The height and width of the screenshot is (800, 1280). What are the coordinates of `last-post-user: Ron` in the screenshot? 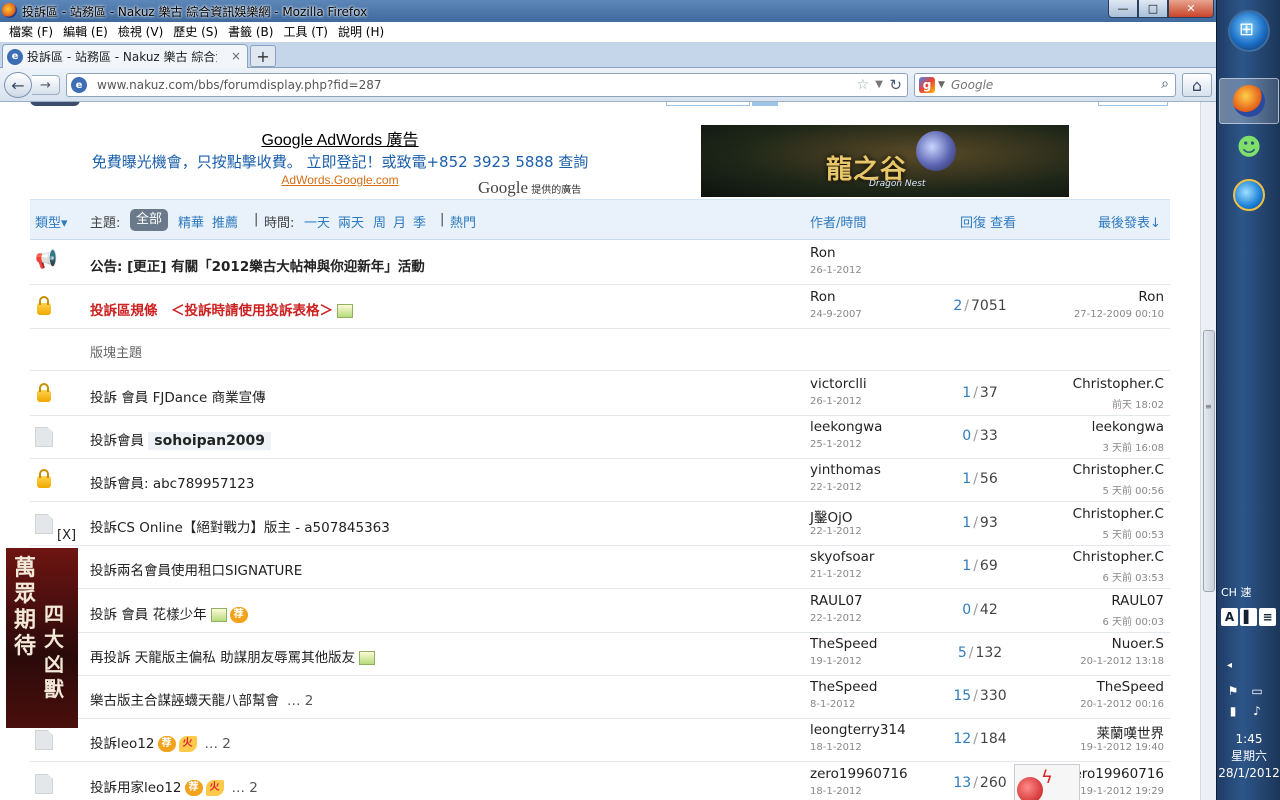 It's located at (1151, 297).